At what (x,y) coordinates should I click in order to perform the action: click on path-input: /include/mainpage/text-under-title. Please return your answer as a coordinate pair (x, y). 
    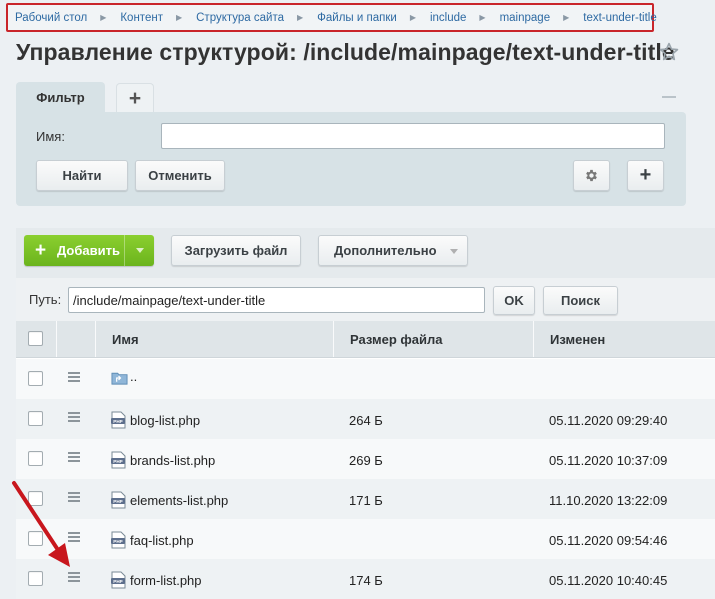
    Looking at the image, I should click on (276, 300).